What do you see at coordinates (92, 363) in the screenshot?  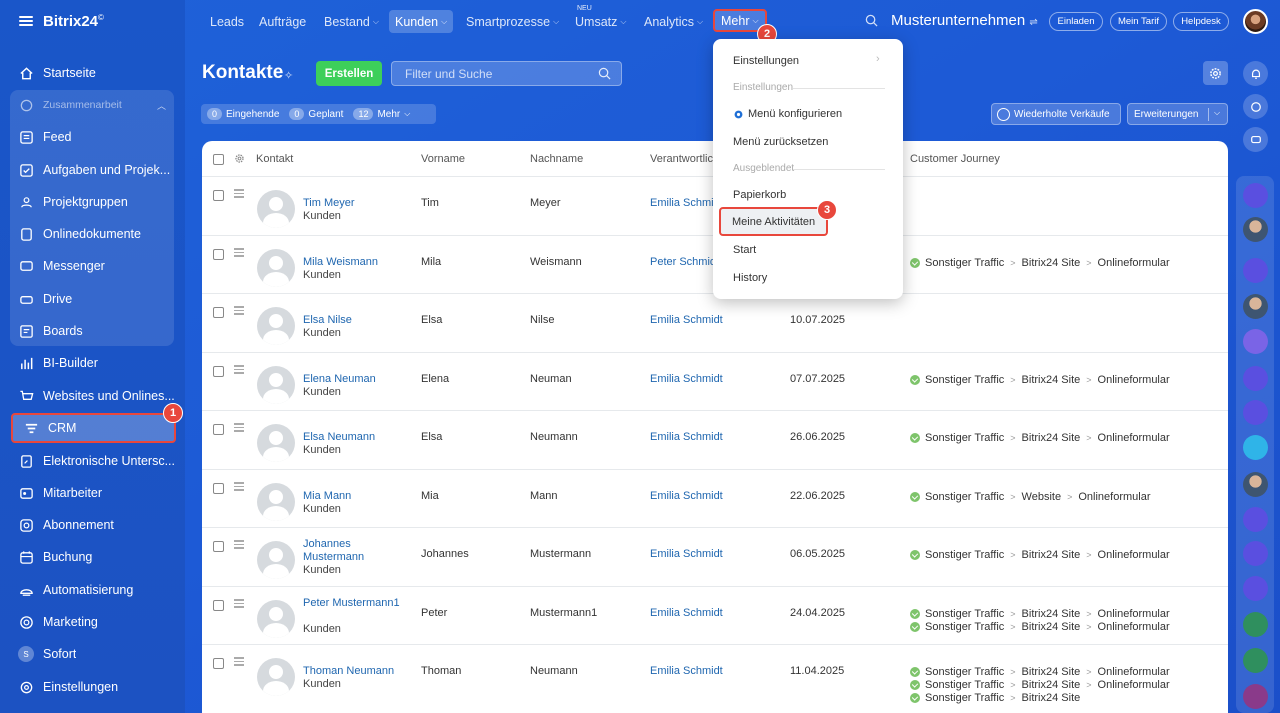 I see `sidebar-item-bi-builder: BI-Builder` at bounding box center [92, 363].